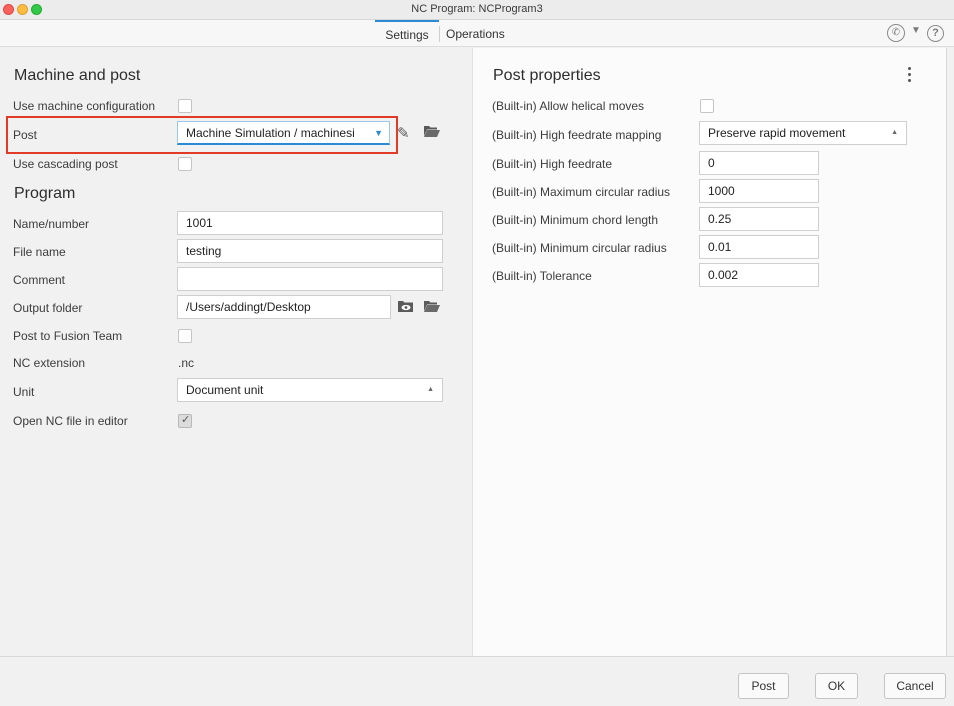  I want to click on post-label: Post, so click(25, 135).